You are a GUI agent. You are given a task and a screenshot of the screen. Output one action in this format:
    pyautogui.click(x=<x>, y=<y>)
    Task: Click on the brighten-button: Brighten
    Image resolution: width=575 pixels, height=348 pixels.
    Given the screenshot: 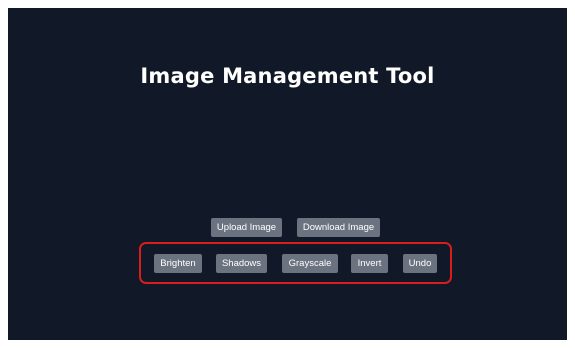 What is the action you would take?
    pyautogui.click(x=178, y=263)
    